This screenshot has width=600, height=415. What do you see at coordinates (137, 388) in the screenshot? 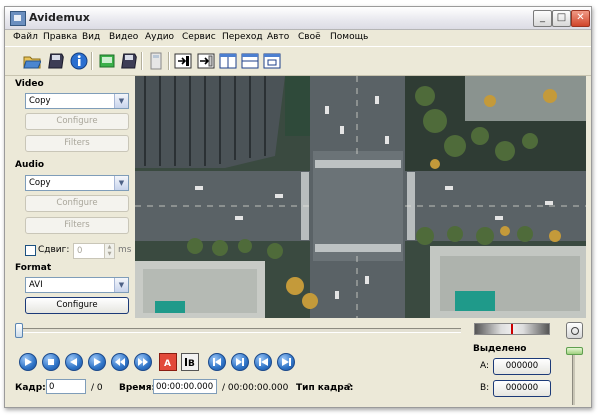
I see `time-label: Время:` at bounding box center [137, 388].